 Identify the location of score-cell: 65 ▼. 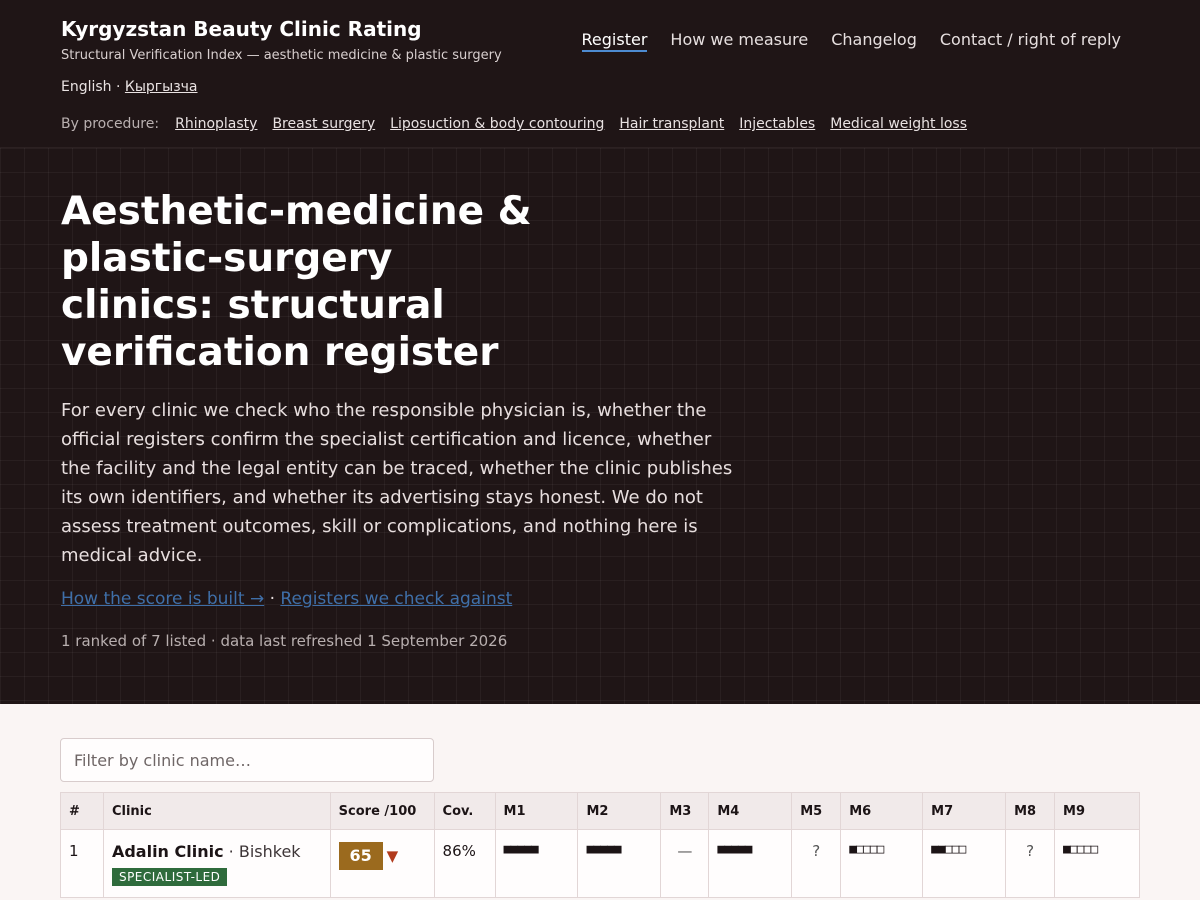
(382, 863).